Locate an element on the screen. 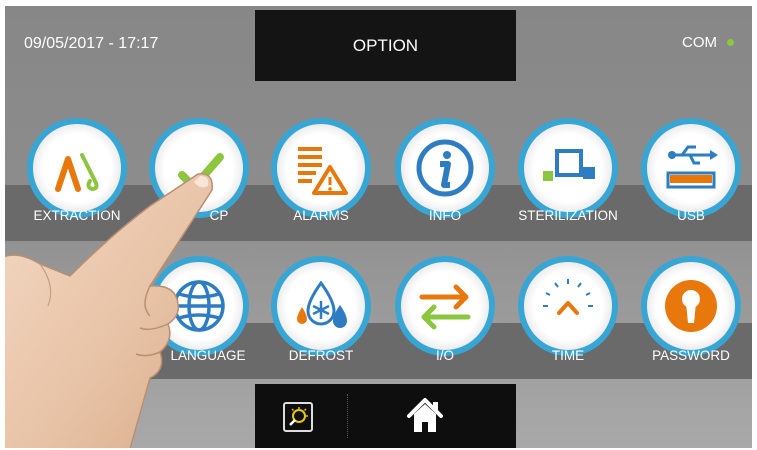 This screenshot has width=757, height=450. defrost-icon is located at coordinates (321, 306).